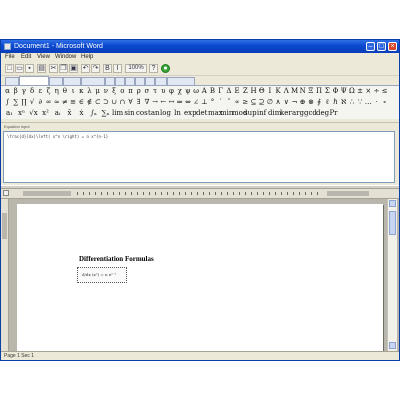 The image size is (400, 400). I want to click on palette-symbol-button: ∮, so click(319, 102).